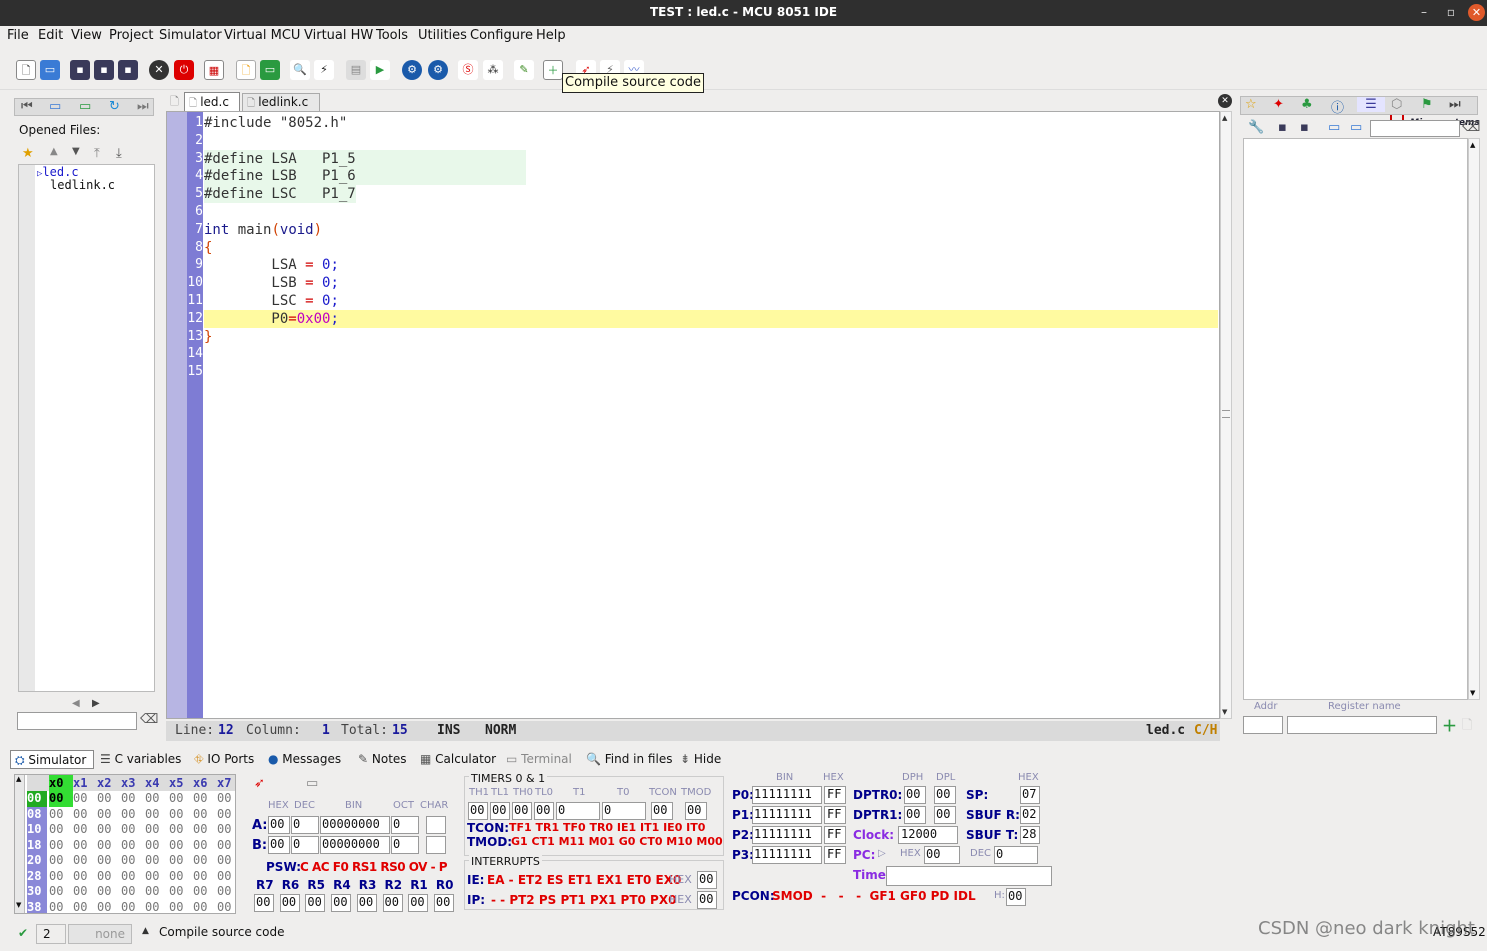 This screenshot has height=951, width=1487. Describe the element at coordinates (1304, 127) in the screenshot. I see `right-saveas-icon: ▪` at that location.